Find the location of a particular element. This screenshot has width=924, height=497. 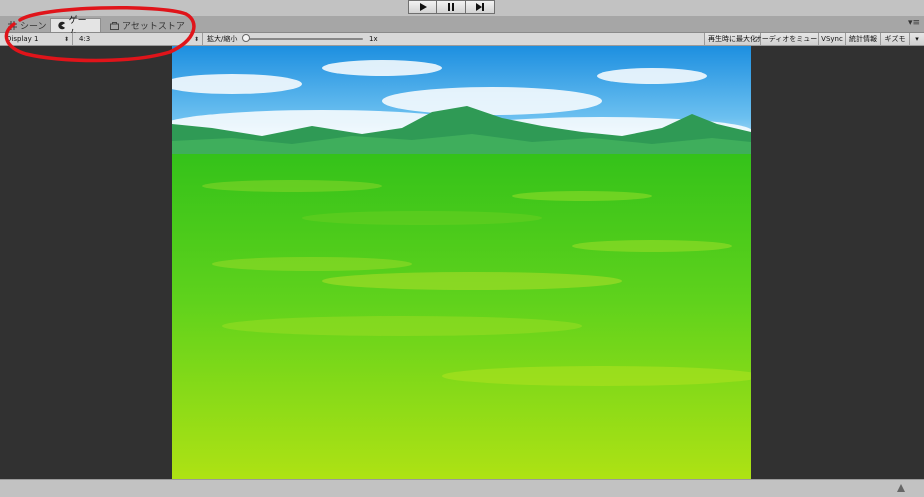

status-bar is located at coordinates (462, 488).